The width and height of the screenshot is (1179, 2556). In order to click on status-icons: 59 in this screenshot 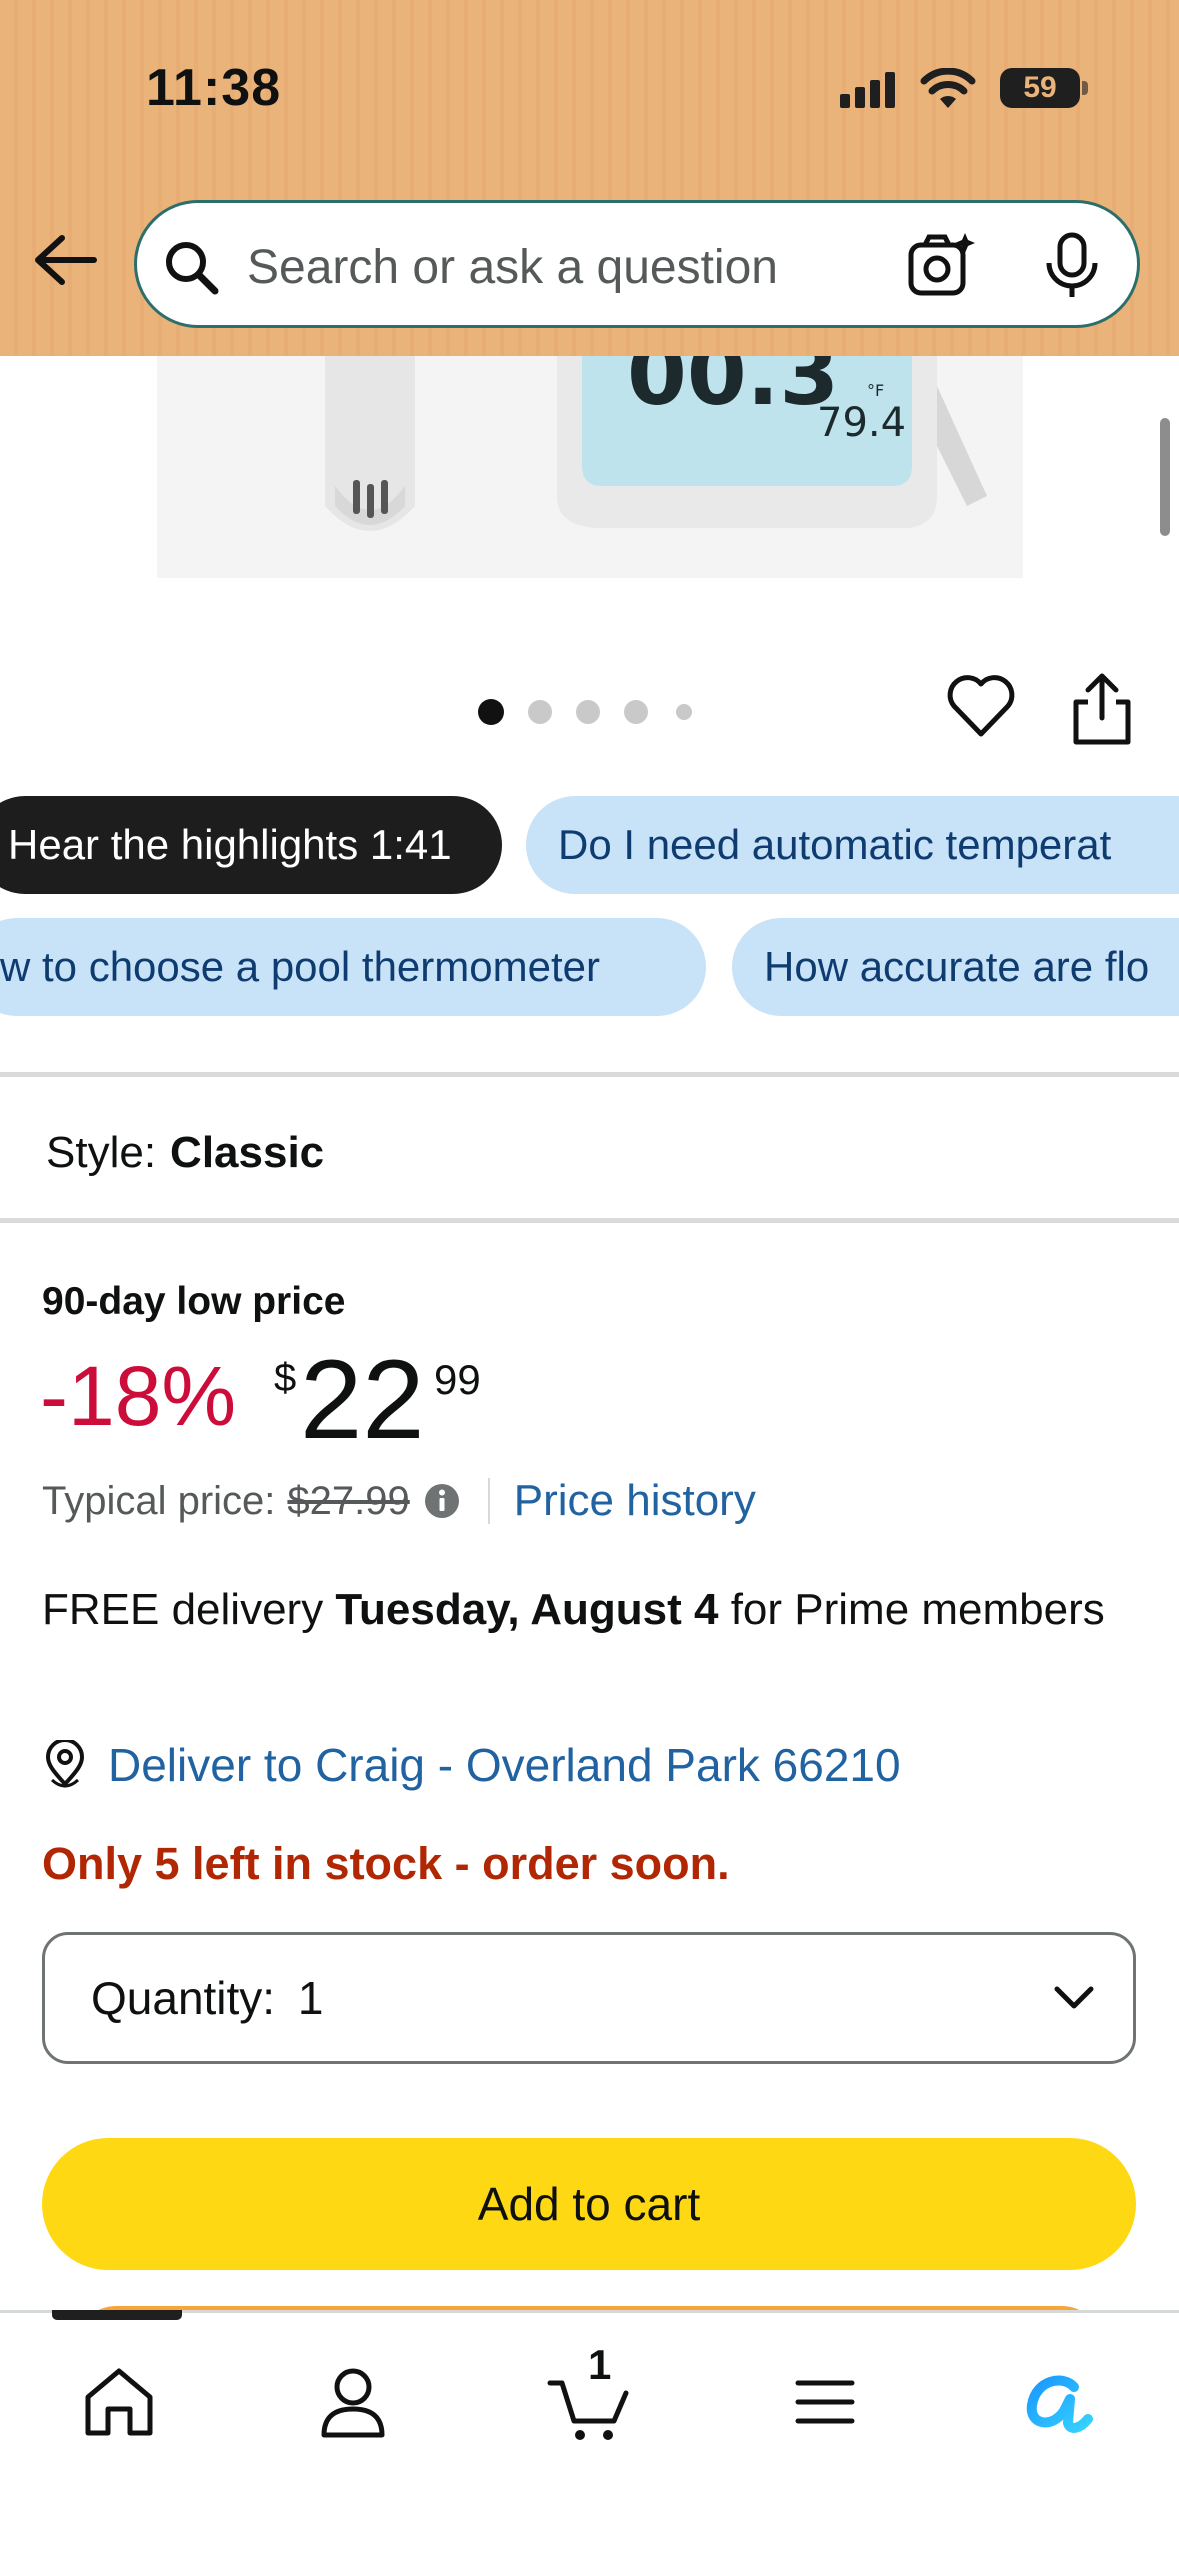, I will do `click(964, 88)`.